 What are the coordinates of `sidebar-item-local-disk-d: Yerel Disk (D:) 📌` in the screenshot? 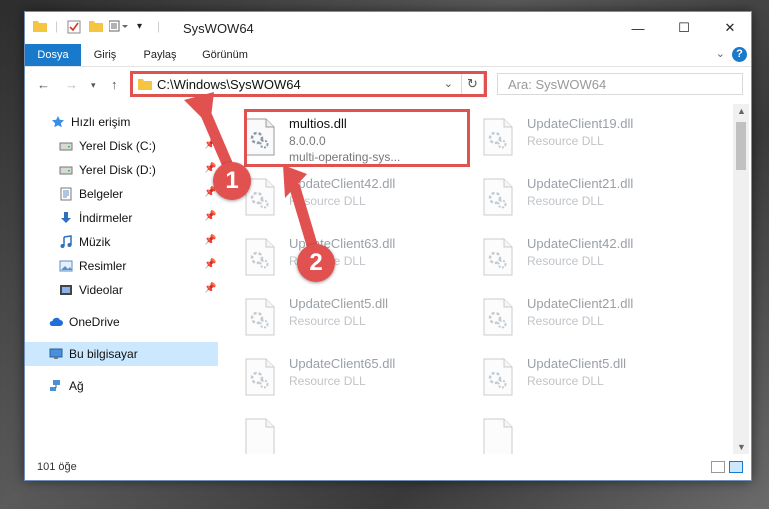 It's located at (121, 170).